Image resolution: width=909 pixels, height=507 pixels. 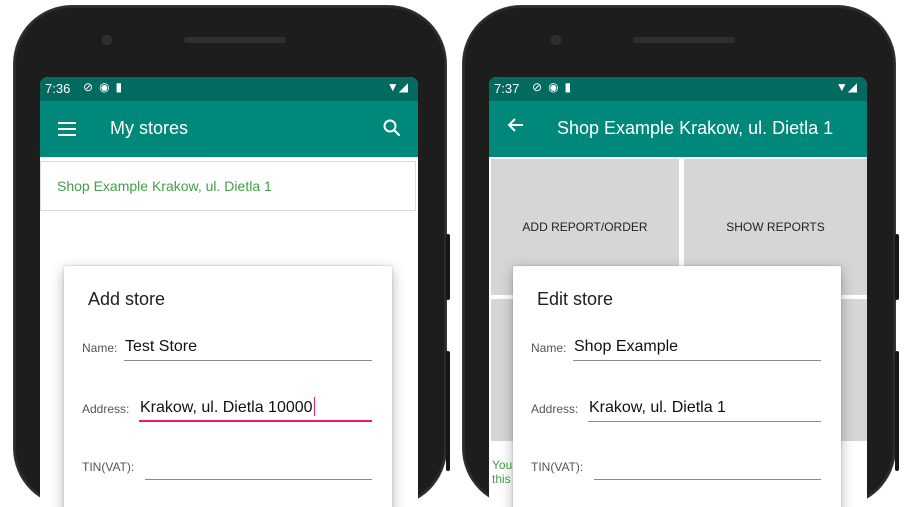 I want to click on name-input: Shop Example, so click(x=626, y=347).